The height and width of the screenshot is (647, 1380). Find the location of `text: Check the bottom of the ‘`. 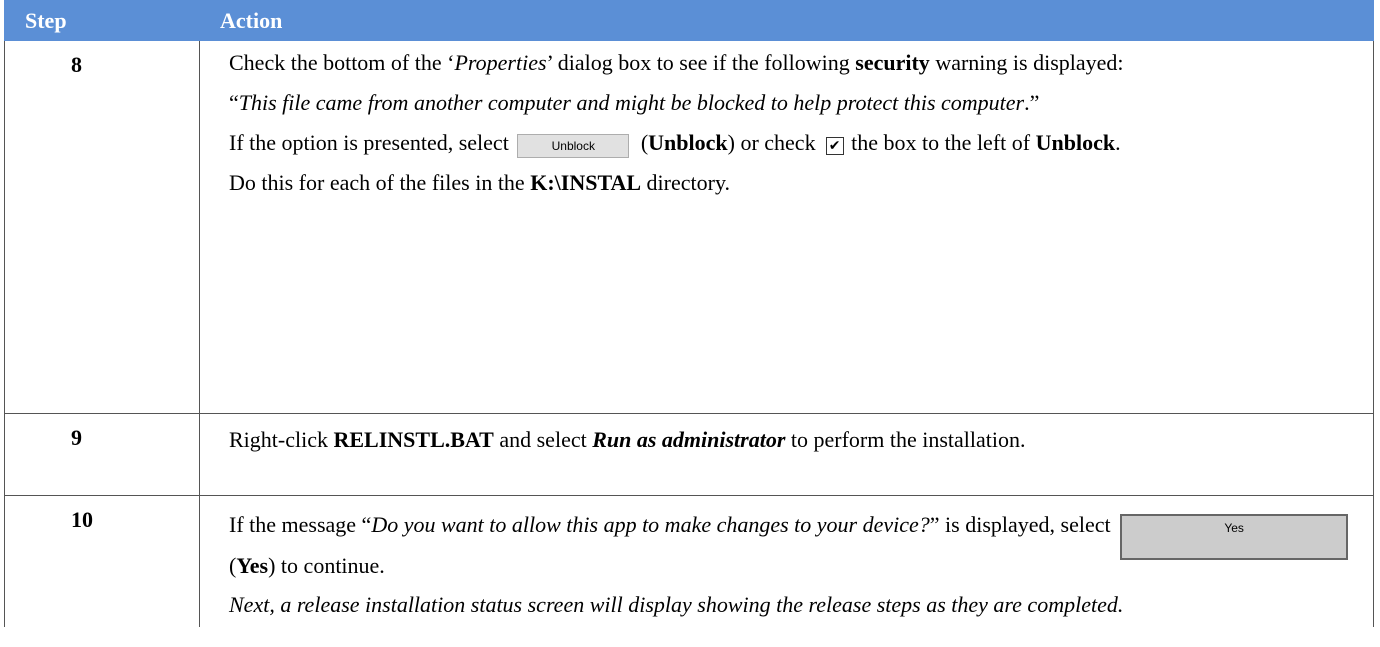

text: Check the bottom of the ‘ is located at coordinates (342, 62).